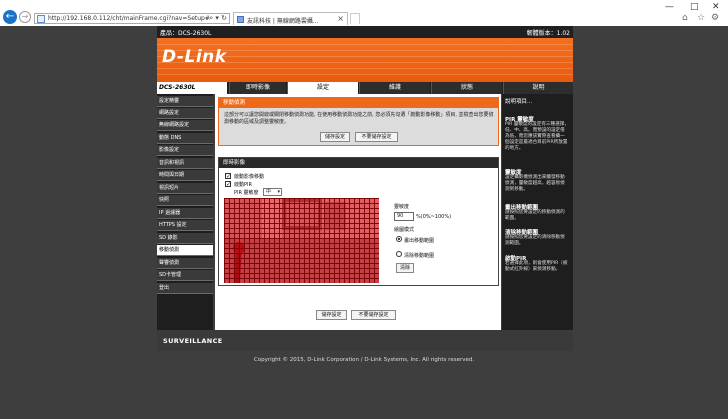  I want to click on sidebar-item-sound-detection: 聲響偵測, so click(185, 263).